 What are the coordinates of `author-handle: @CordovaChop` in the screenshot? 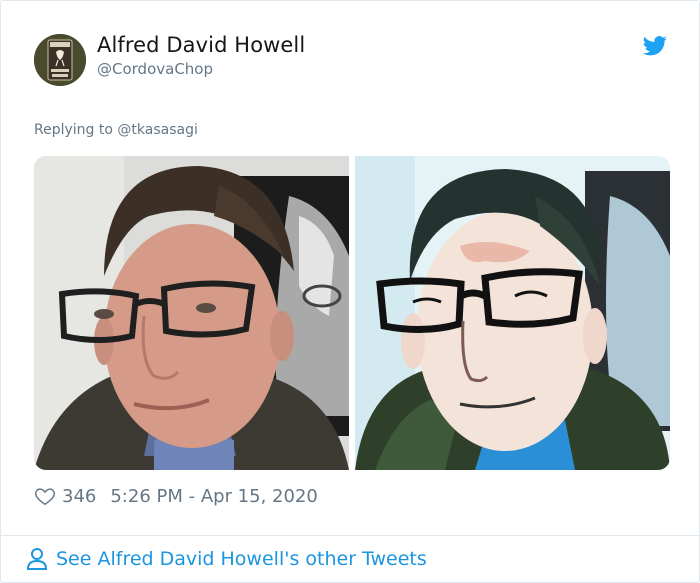 It's located at (155, 69).